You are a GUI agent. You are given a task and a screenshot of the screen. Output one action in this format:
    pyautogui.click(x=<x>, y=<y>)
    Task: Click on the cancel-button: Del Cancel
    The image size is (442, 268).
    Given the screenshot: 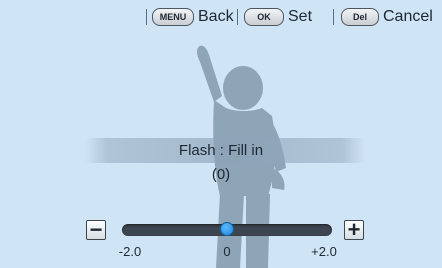 What is the action you would take?
    pyautogui.click(x=387, y=17)
    